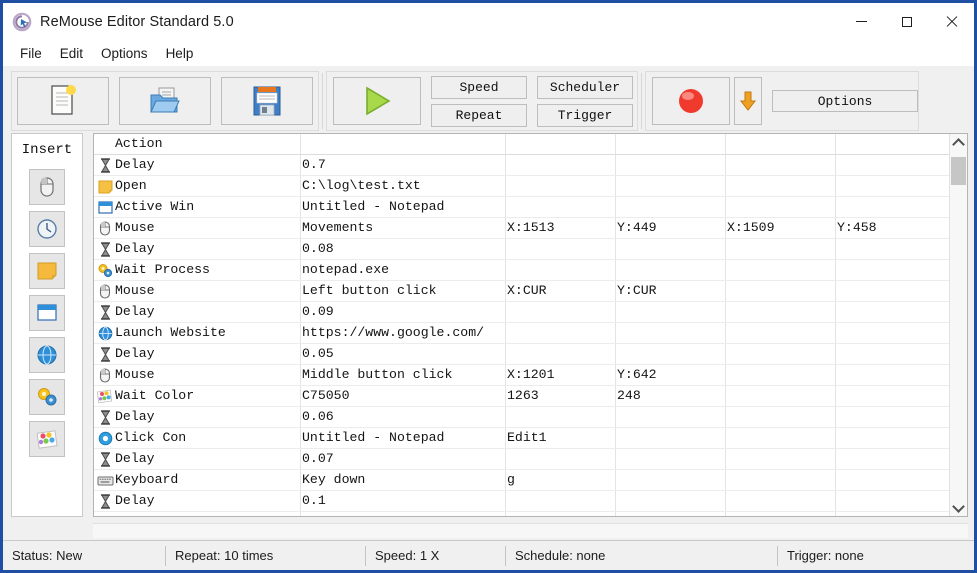  I want to click on table-row: Mouse Middle button click X:1201 Y:642, so click(521, 375).